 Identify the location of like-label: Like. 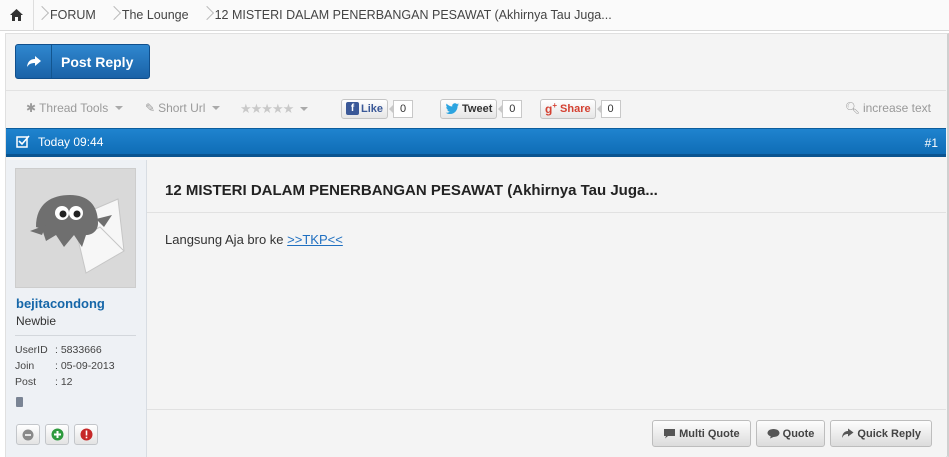
(372, 108).